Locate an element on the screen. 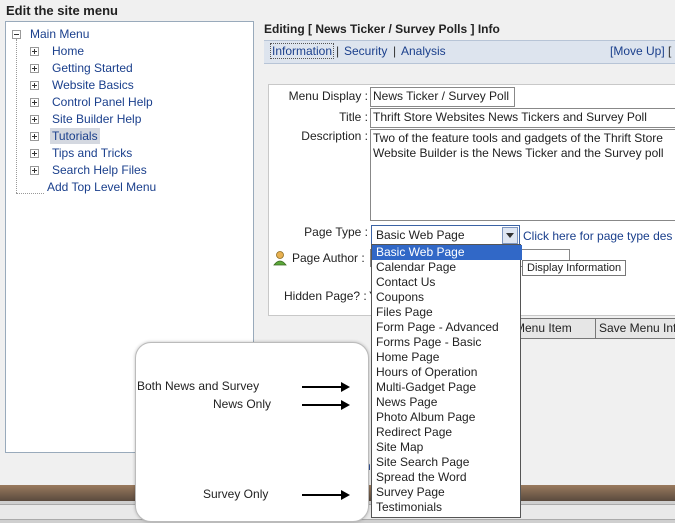  dropdown-option: Testimonials is located at coordinates (447, 507).